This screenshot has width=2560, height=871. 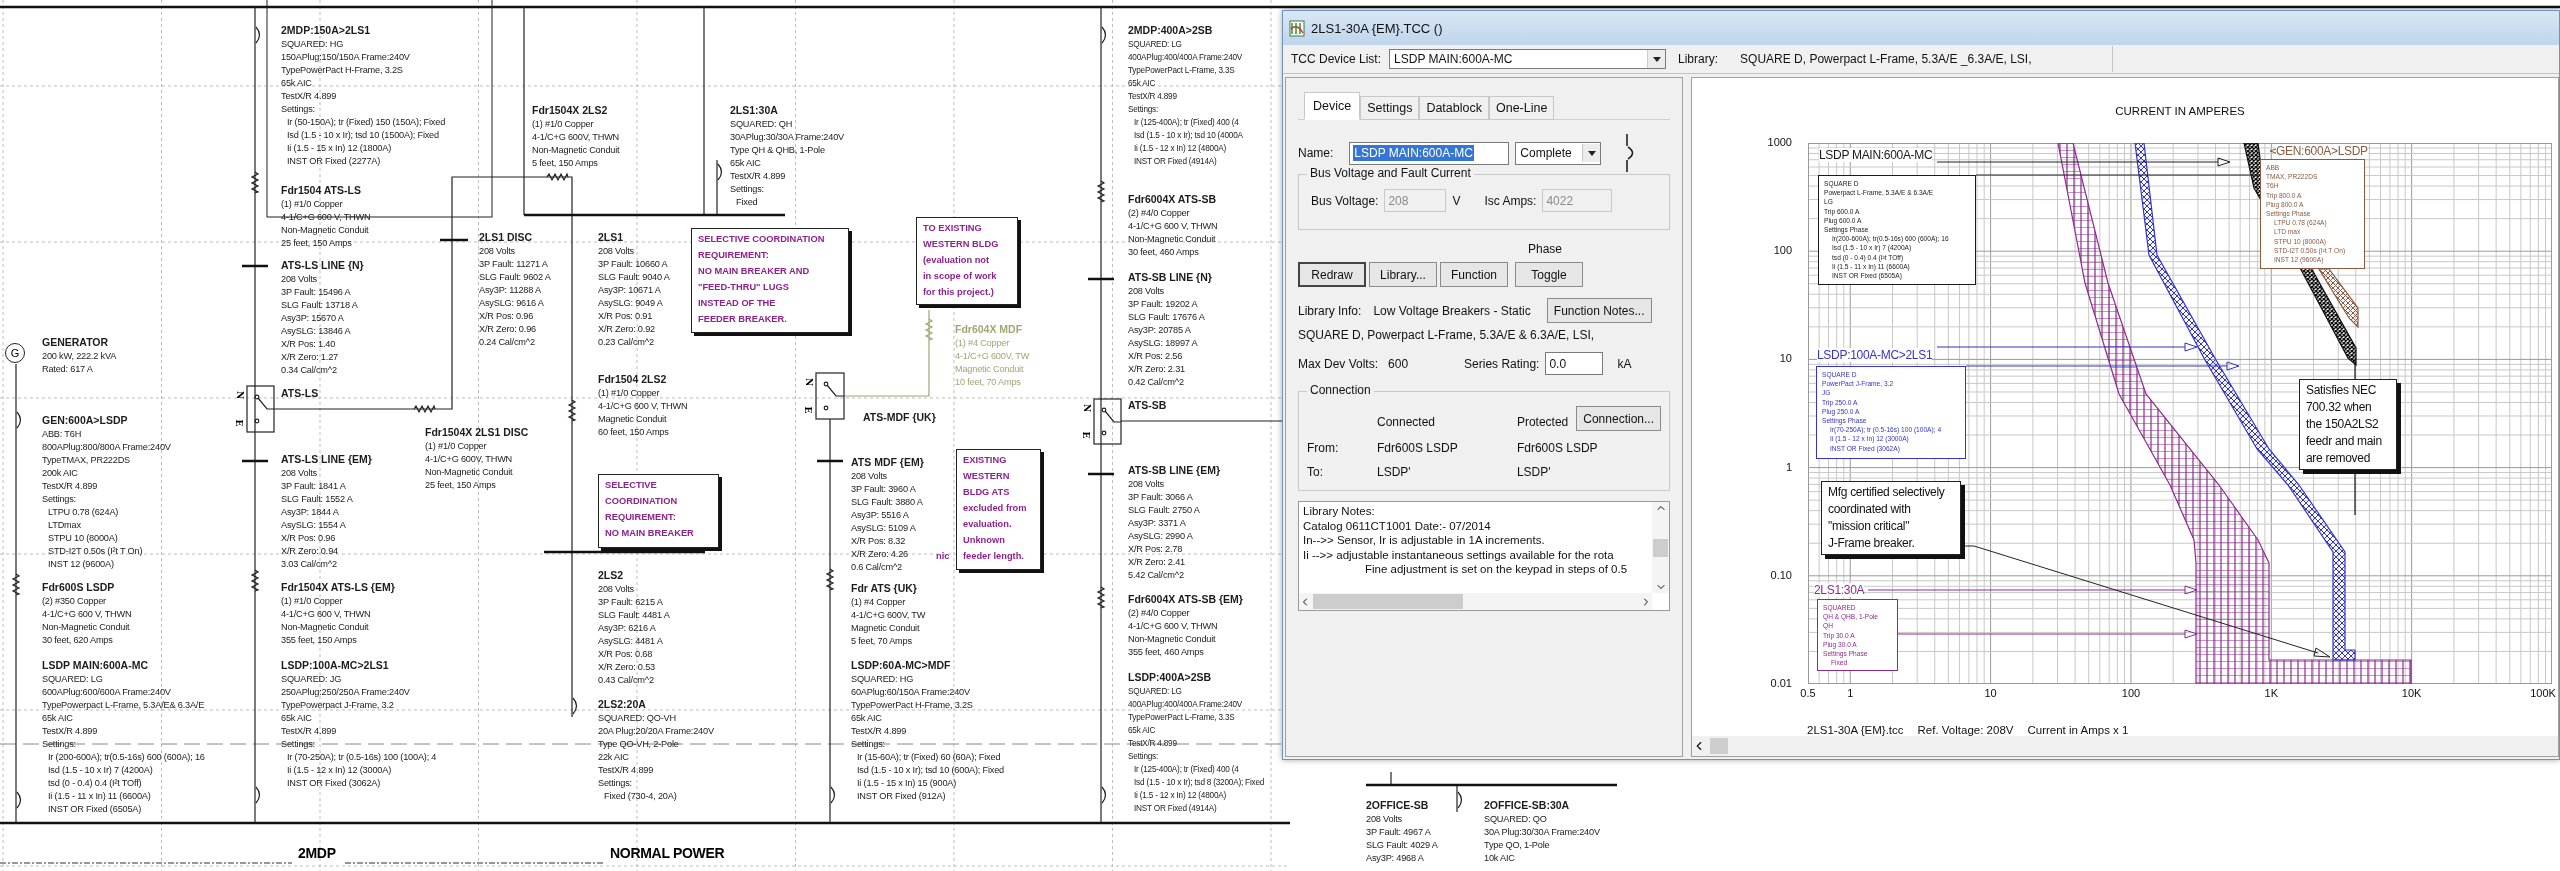 I want to click on device-name: LSDP:100A-MC>2LS1, so click(x=335, y=665).